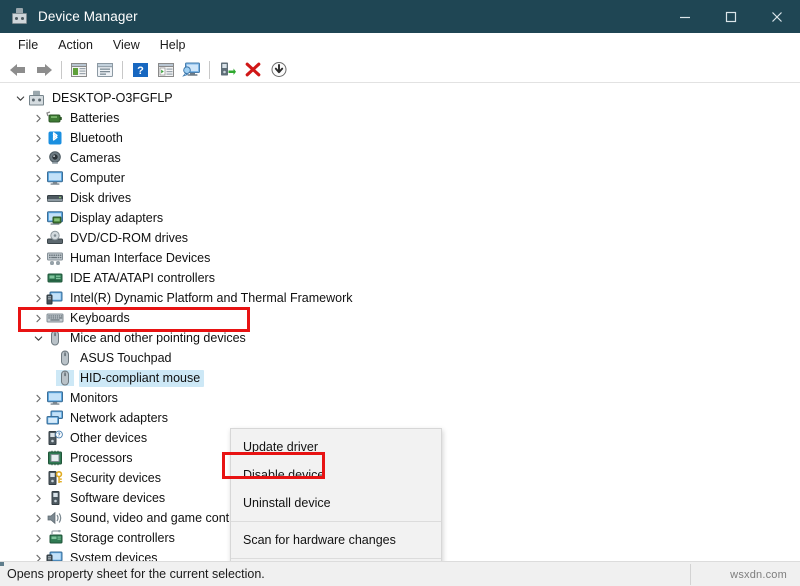 This screenshot has width=800, height=586. I want to click on tree-item-label: Mice and other pointing devices, so click(158, 337).